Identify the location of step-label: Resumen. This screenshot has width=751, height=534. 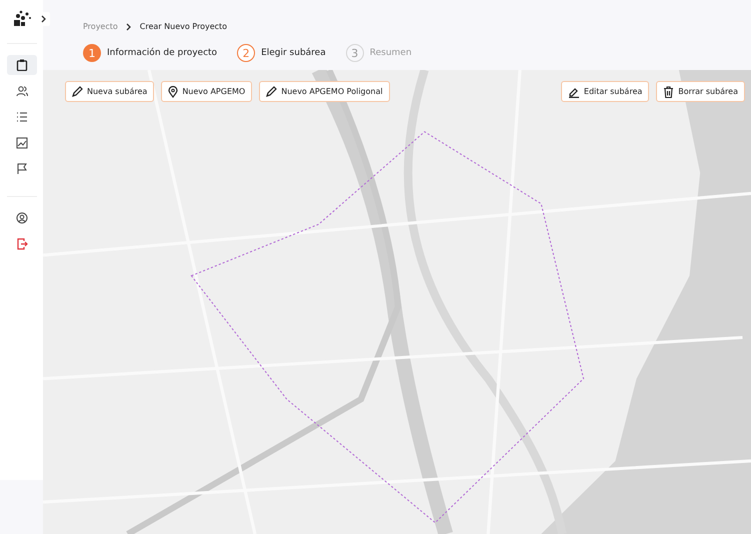
(391, 53).